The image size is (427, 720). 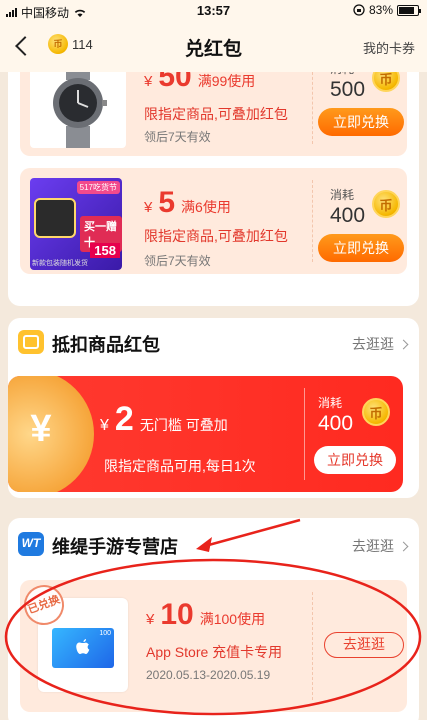 What do you see at coordinates (389, 47) in the screenshot?
I see `my-coupons-link: 我的卡券` at bounding box center [389, 47].